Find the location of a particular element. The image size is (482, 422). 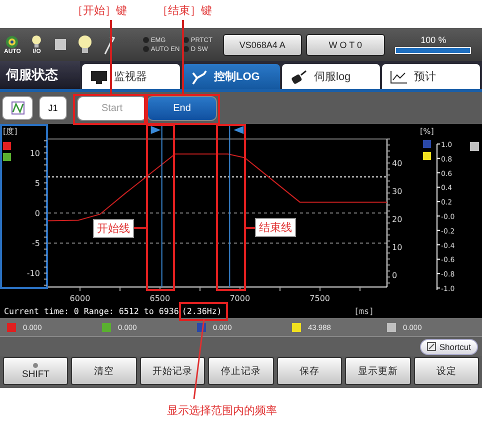

tab: 控制LOG is located at coordinates (231, 76).